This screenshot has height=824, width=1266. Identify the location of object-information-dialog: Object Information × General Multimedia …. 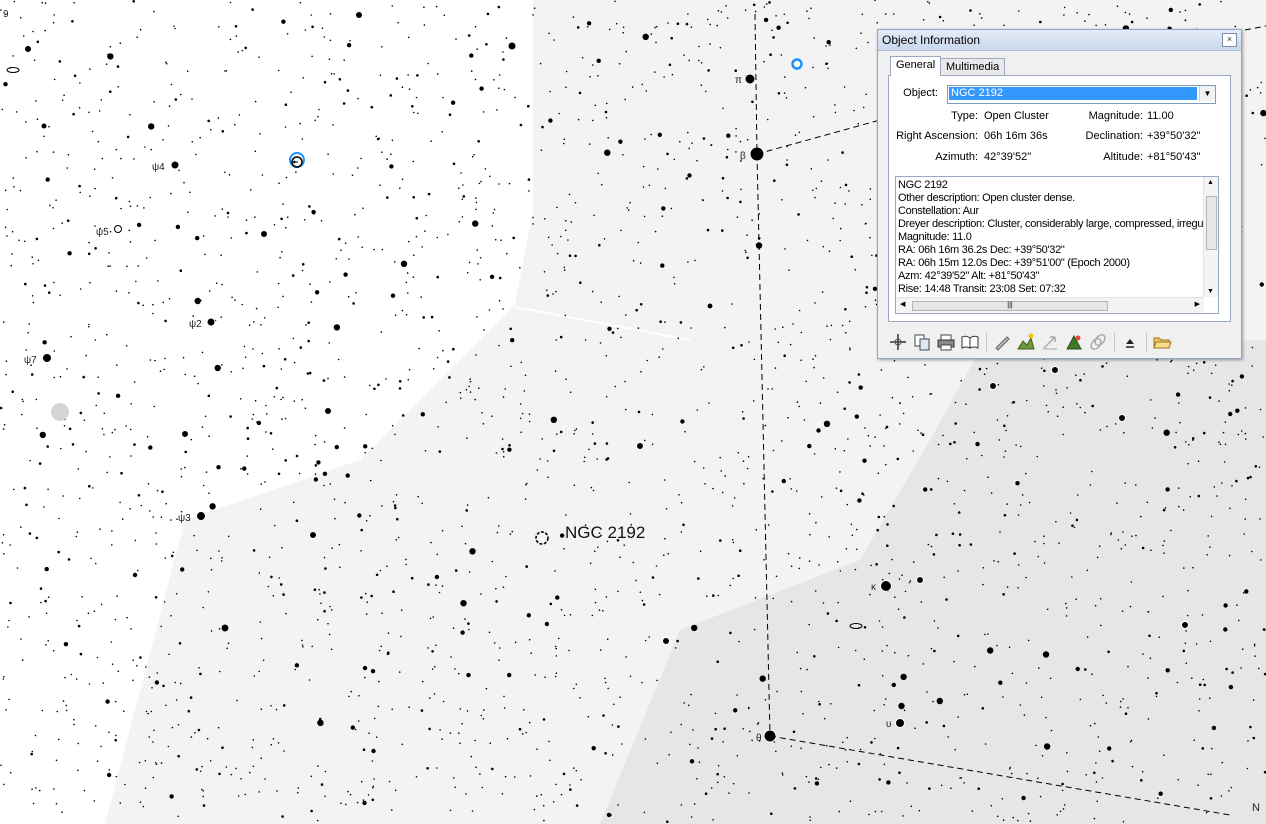
(1059, 194).